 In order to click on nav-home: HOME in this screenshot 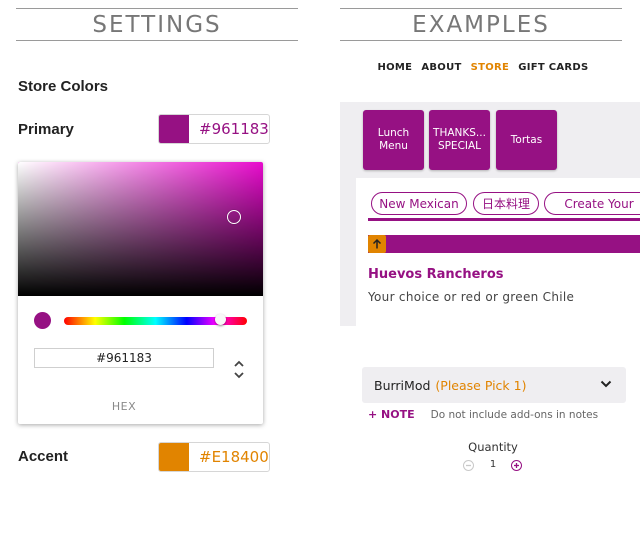, I will do `click(394, 67)`.